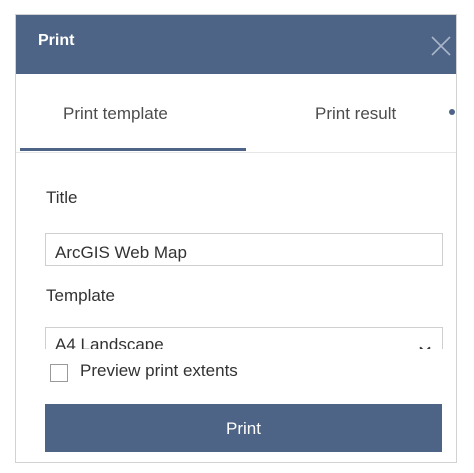 The width and height of the screenshot is (474, 473). What do you see at coordinates (133, 149) in the screenshot?
I see `active-tab-indicator` at bounding box center [133, 149].